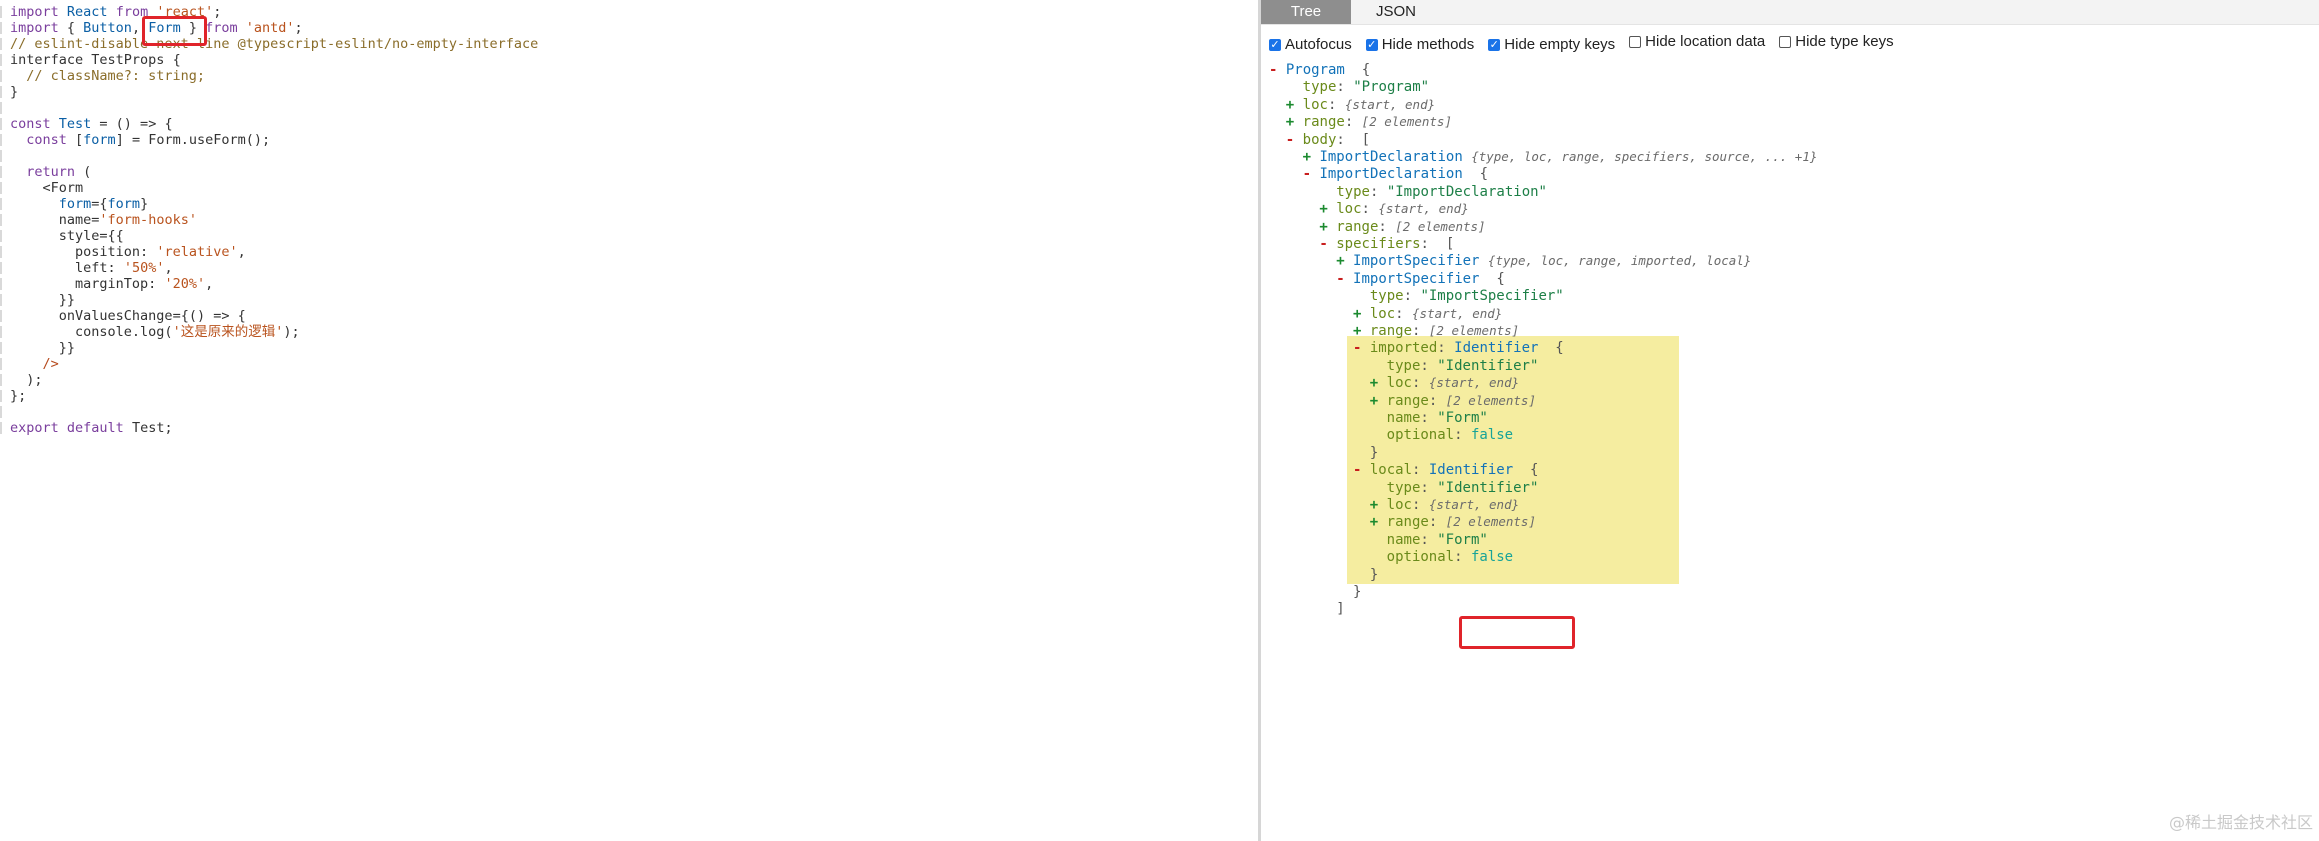 The height and width of the screenshot is (841, 2319). Describe the element at coordinates (91, 268) in the screenshot. I see `code-line: left: '50%',` at that location.